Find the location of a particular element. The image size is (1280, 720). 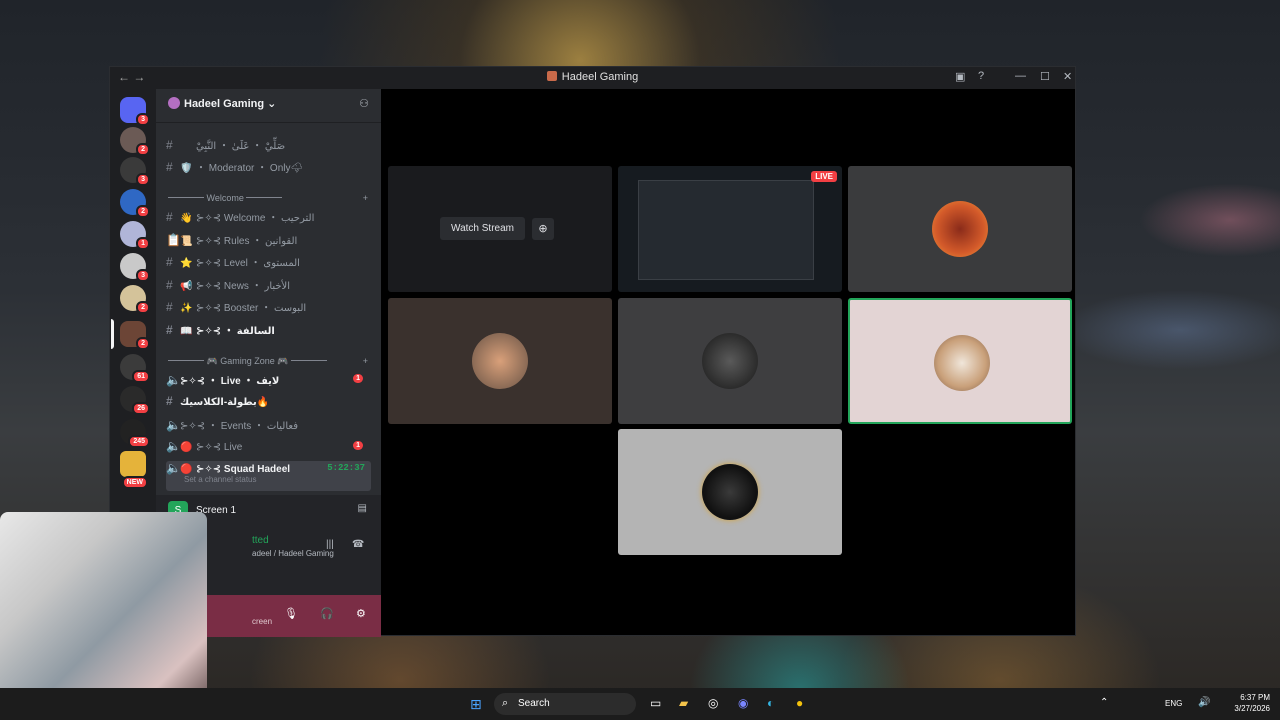

active-pip is located at coordinates (112, 334).